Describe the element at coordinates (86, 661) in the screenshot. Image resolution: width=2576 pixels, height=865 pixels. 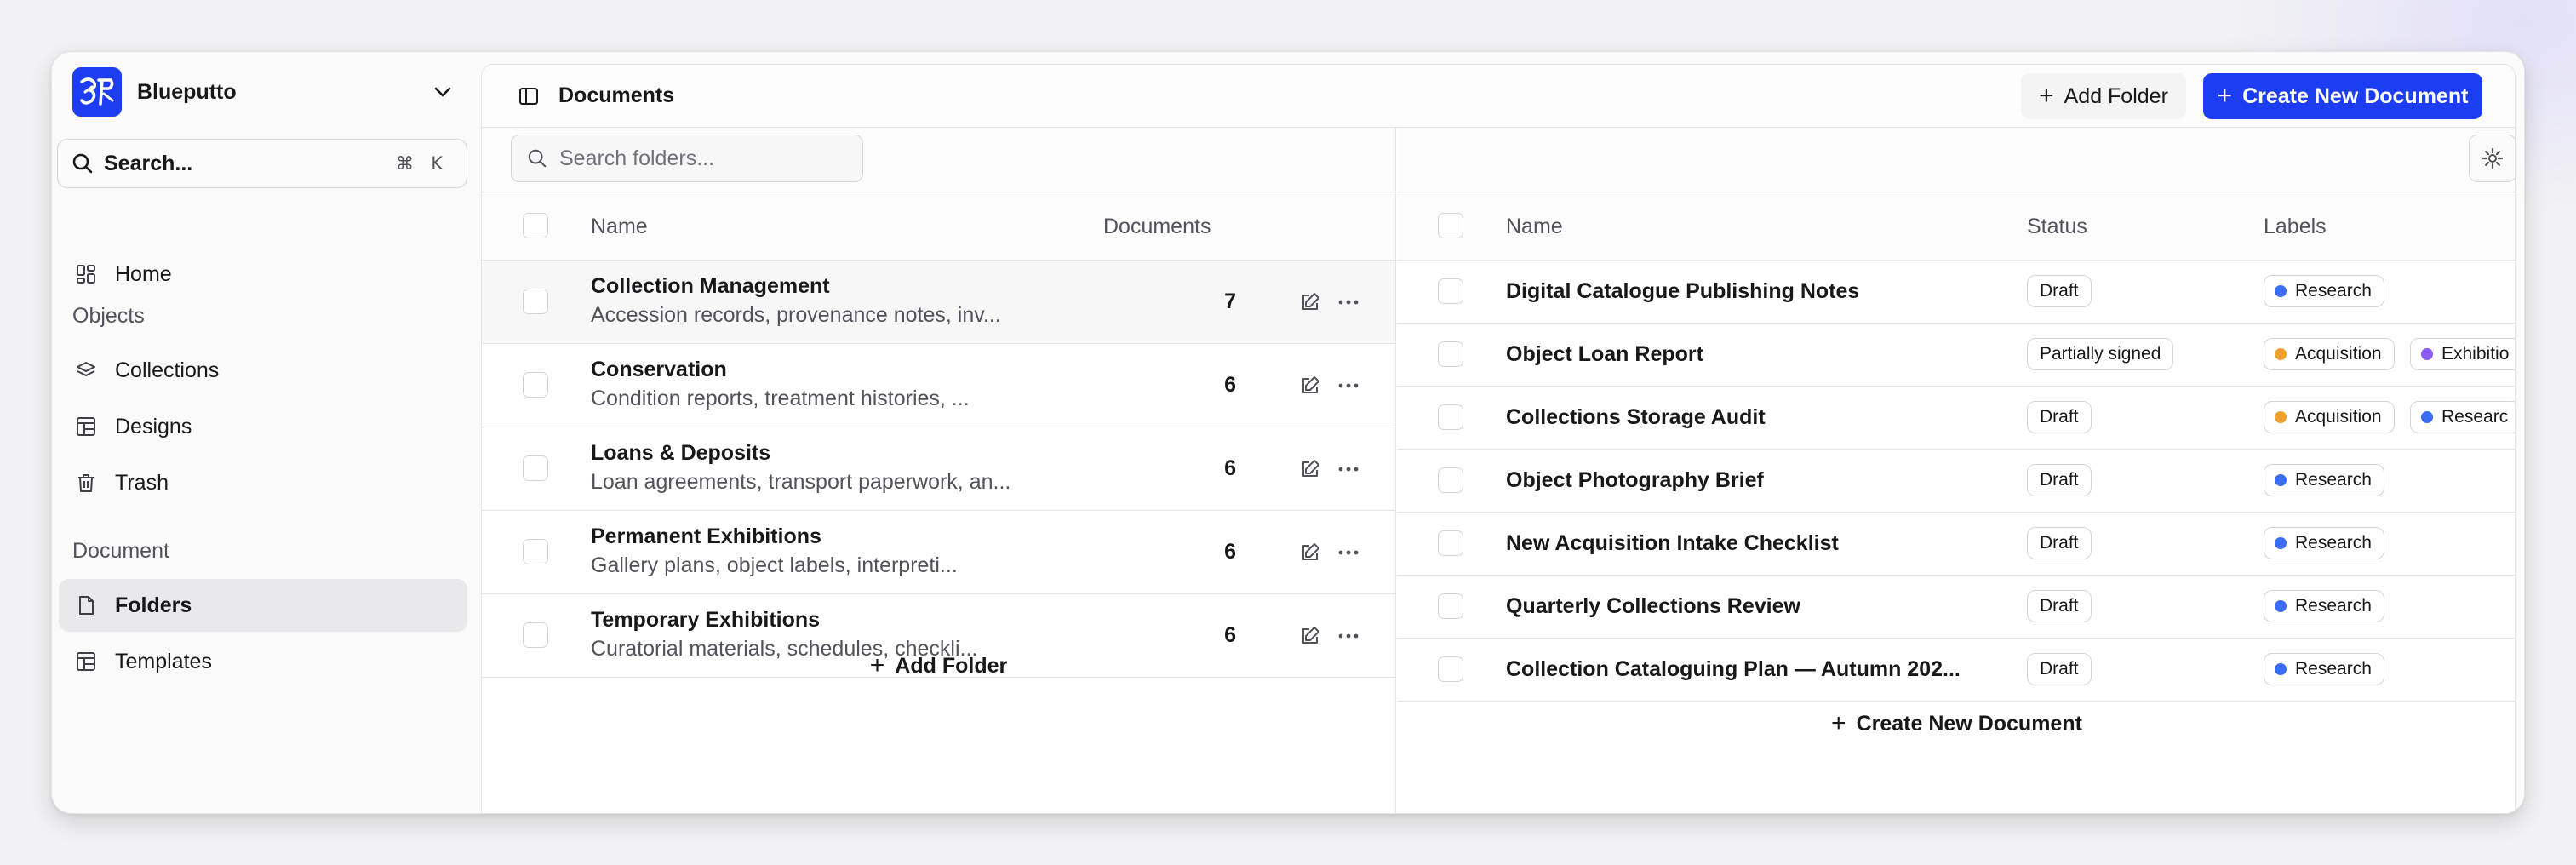
I see `template-icon` at that location.